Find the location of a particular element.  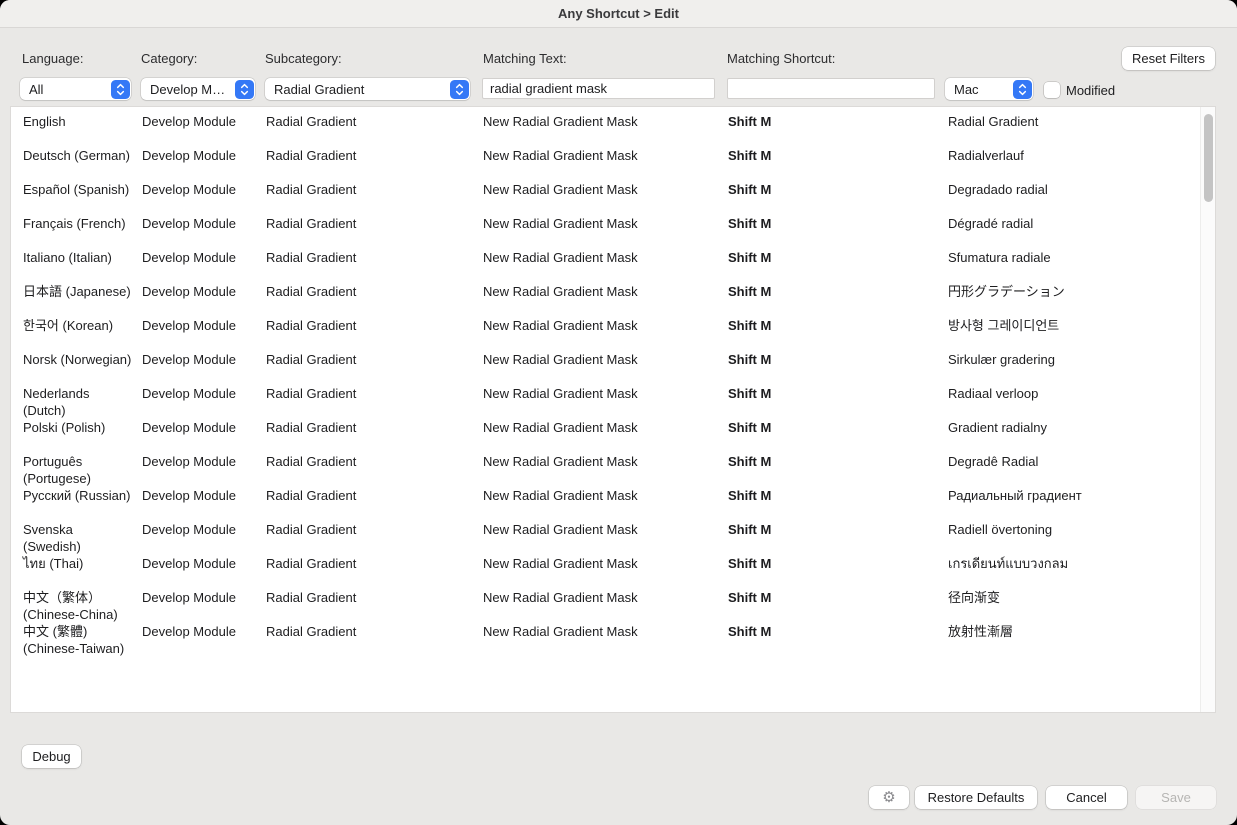

matching-text-input is located at coordinates (598, 88).